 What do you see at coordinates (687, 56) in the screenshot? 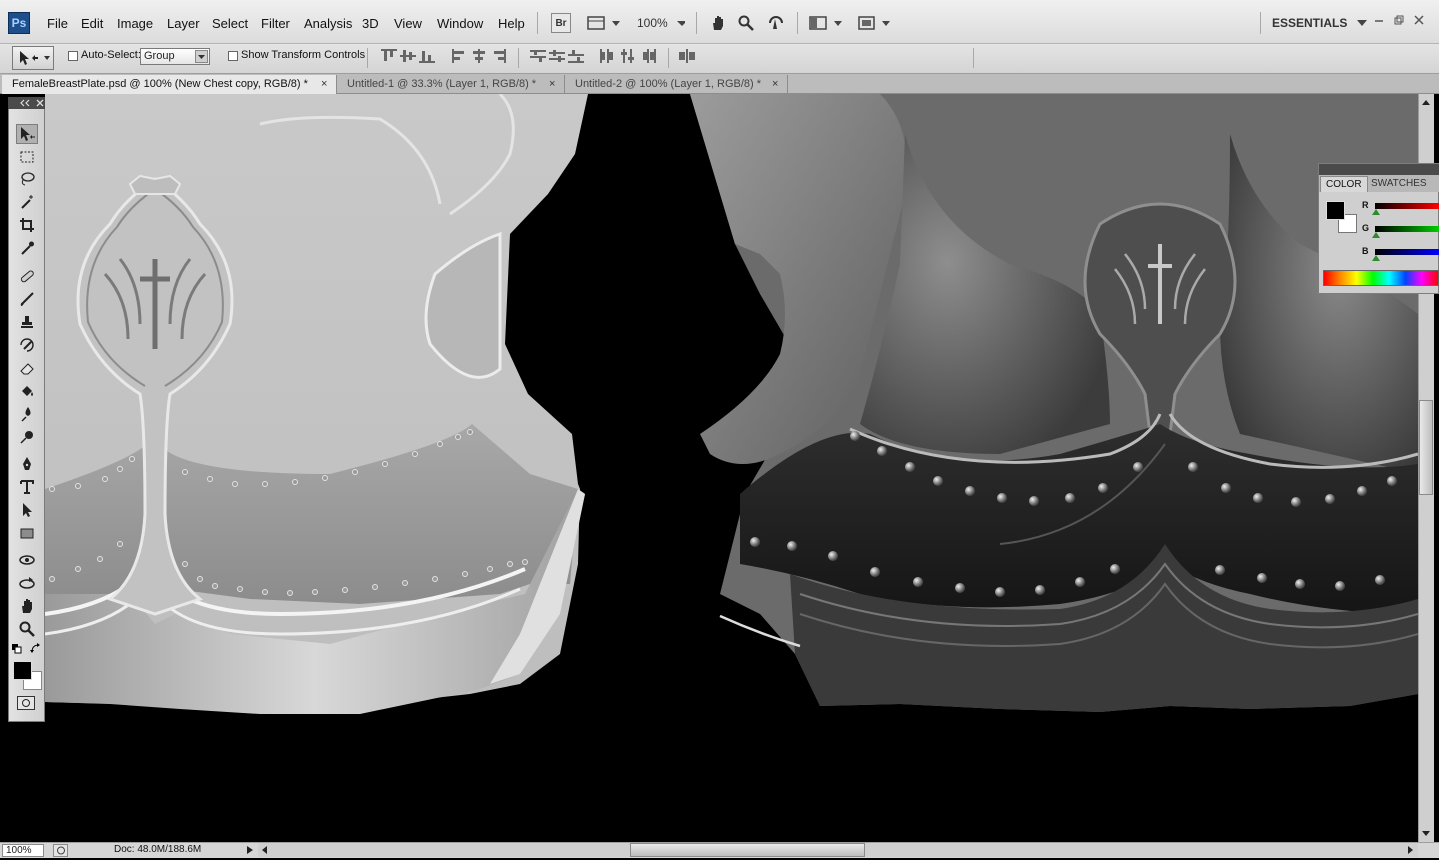
I see `auto-align-layers-icon` at bounding box center [687, 56].